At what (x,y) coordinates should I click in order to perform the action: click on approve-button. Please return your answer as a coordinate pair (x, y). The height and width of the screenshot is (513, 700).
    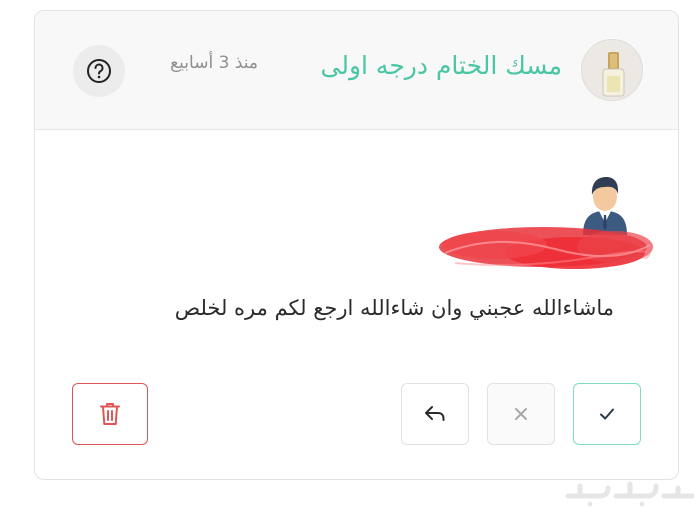
    Looking at the image, I should click on (607, 414).